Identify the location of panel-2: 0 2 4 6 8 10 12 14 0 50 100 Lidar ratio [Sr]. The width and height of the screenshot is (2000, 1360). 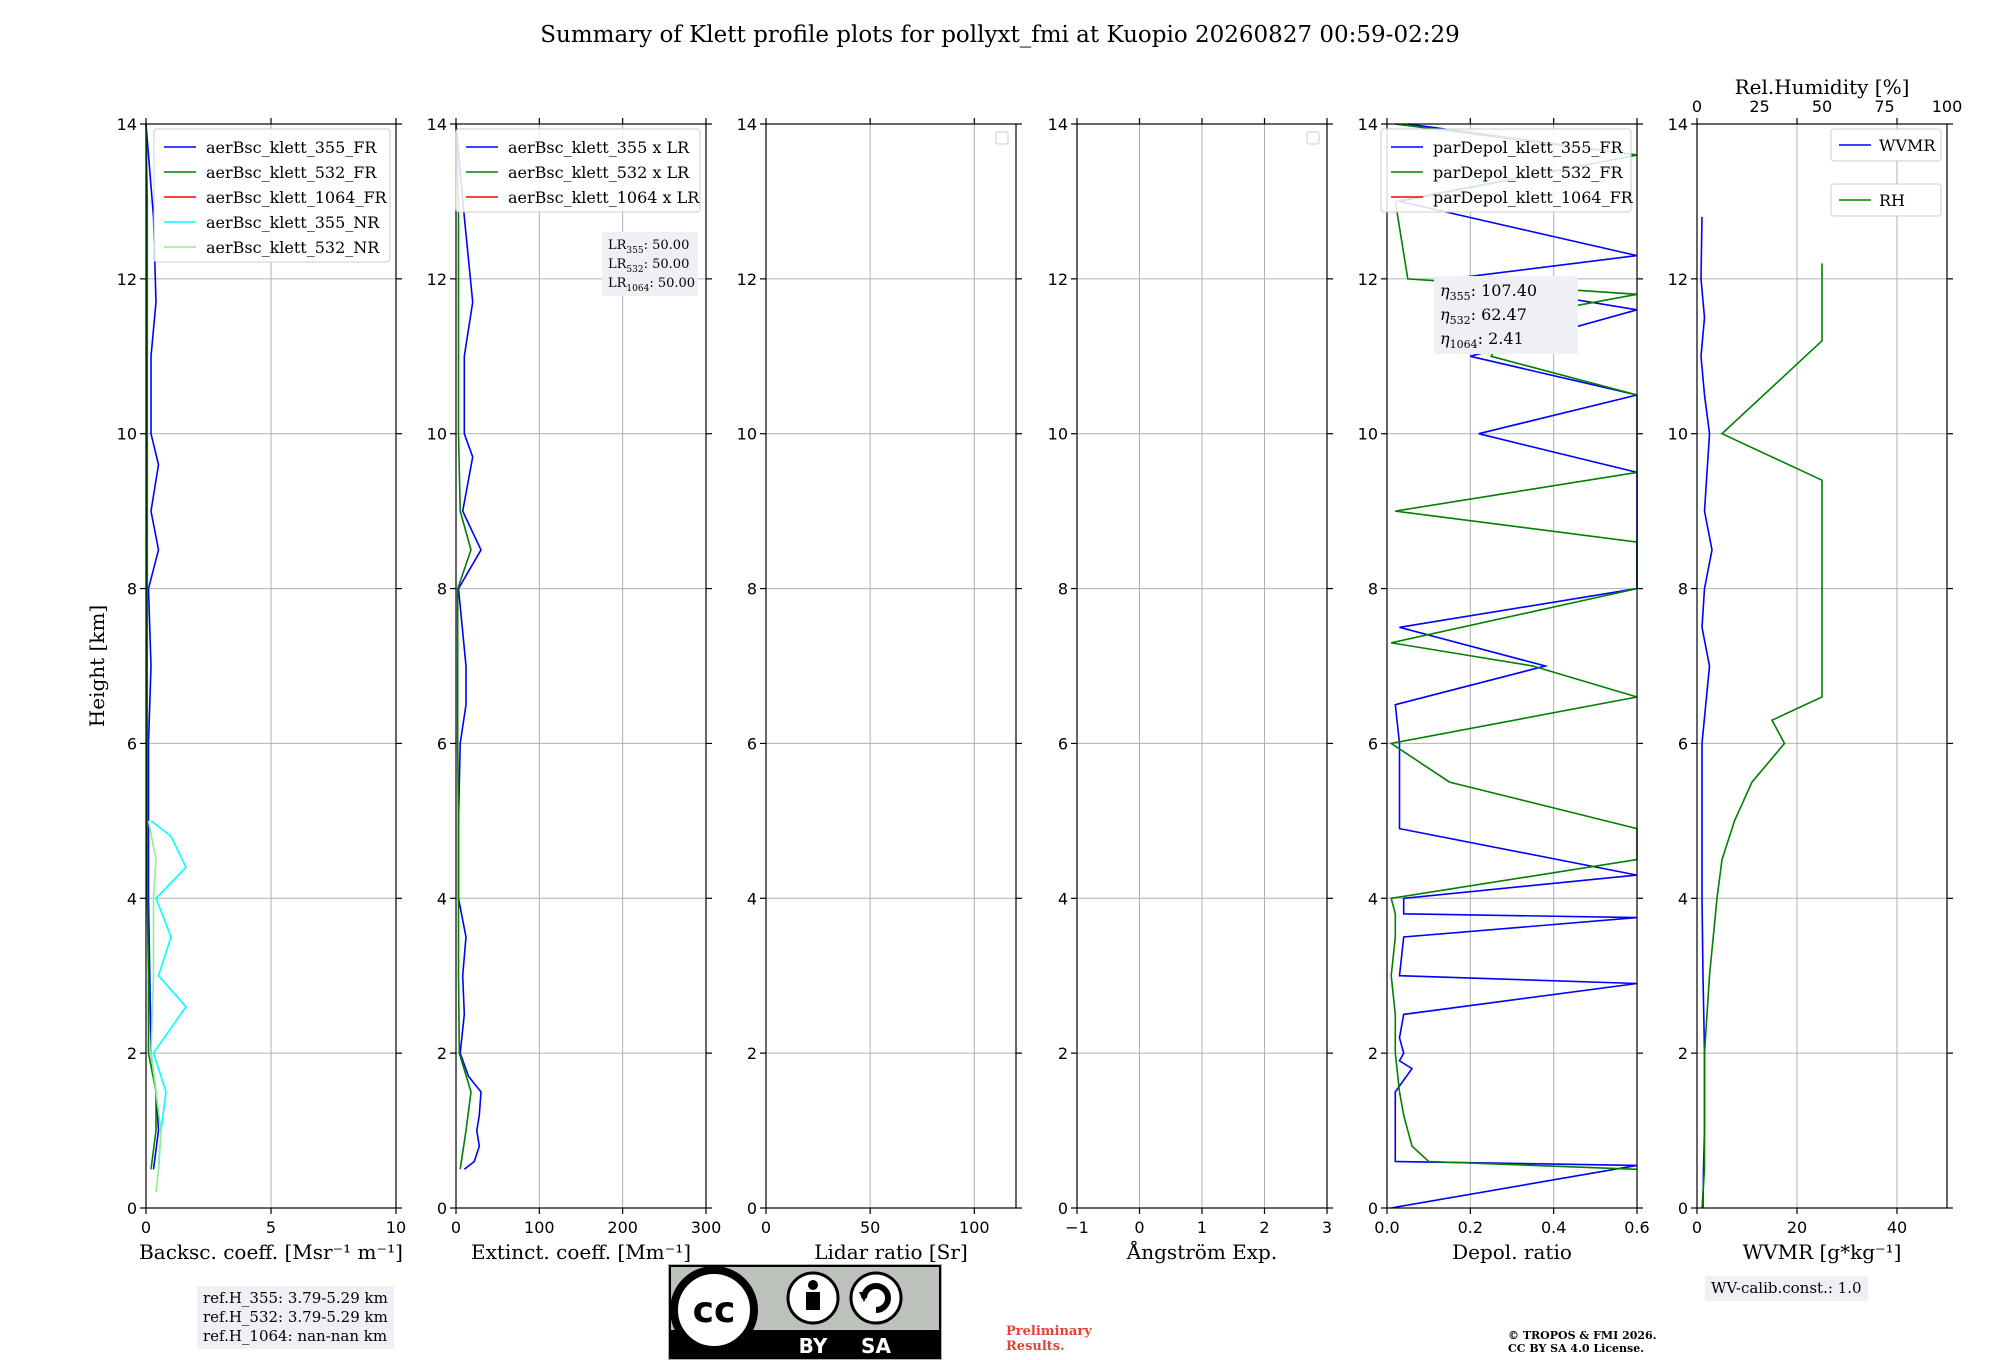
(879, 689).